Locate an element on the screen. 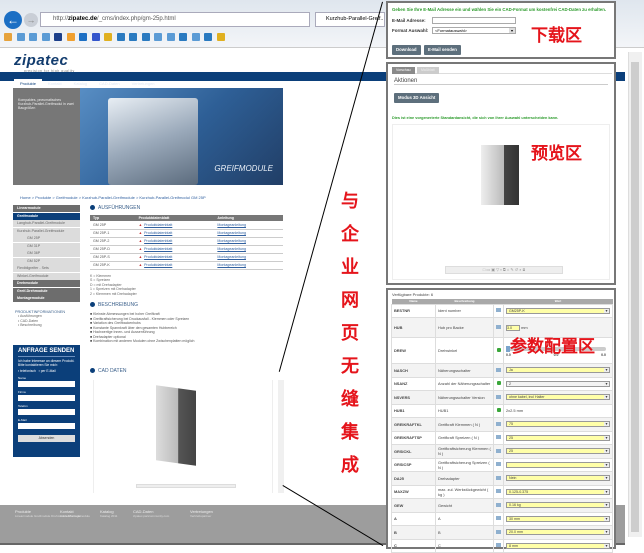 The image size is (644, 553). value-select: GM25P-K is located at coordinates (558, 310).